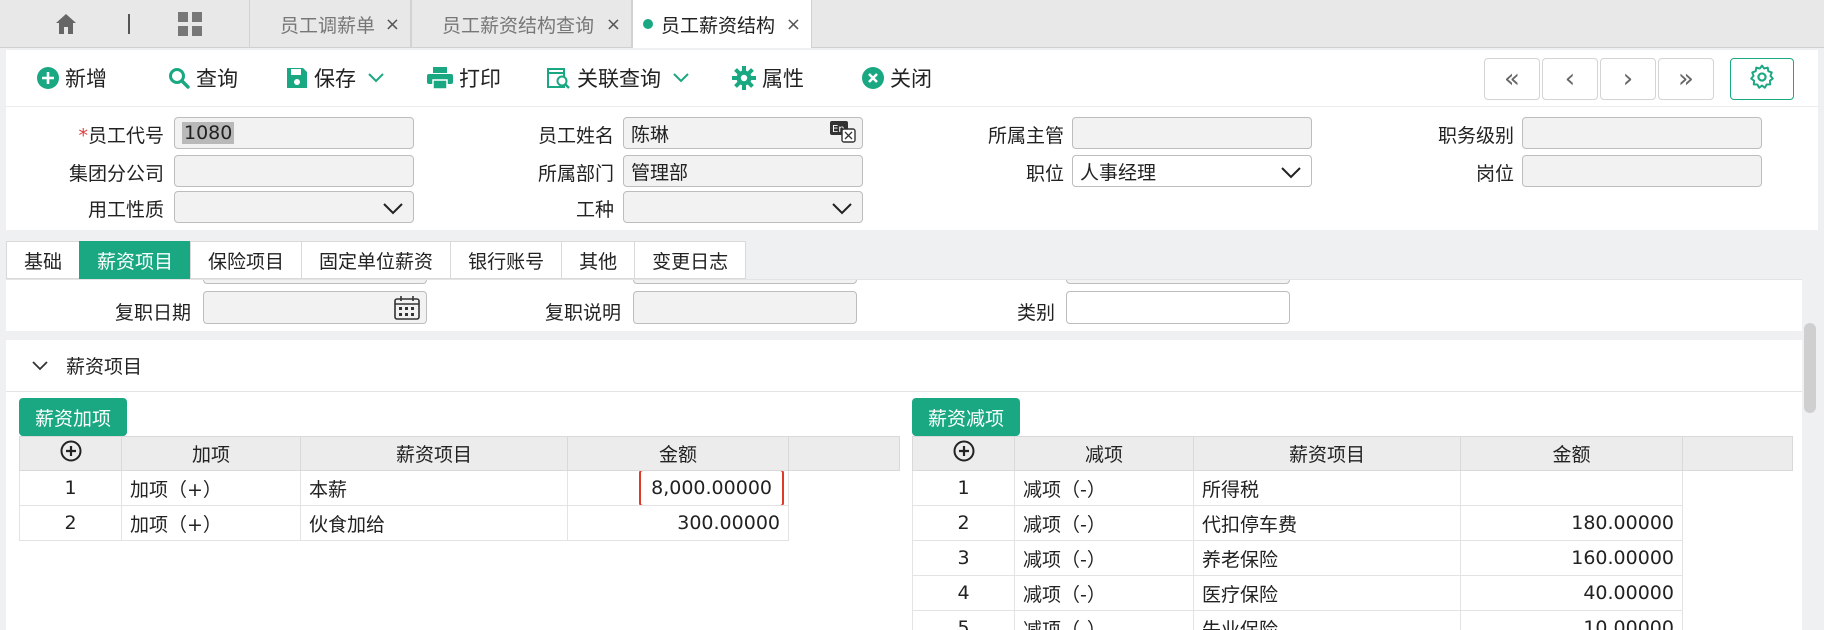 This screenshot has width=1824, height=630. Describe the element at coordinates (743, 171) in the screenshot. I see `dept-input: 管理部` at that location.